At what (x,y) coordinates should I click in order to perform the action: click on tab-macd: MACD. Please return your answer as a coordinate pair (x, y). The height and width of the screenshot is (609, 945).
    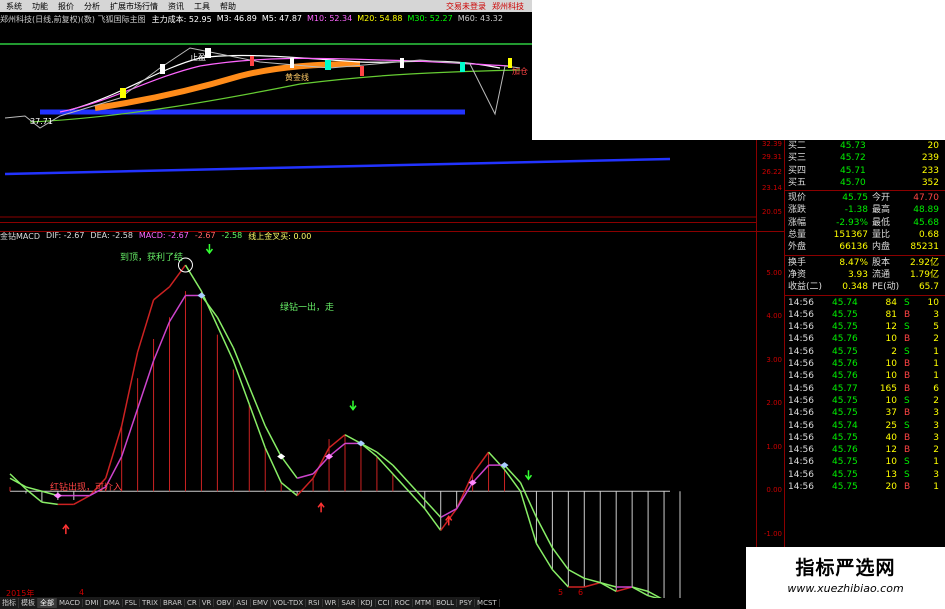
    Looking at the image, I should click on (70, 603).